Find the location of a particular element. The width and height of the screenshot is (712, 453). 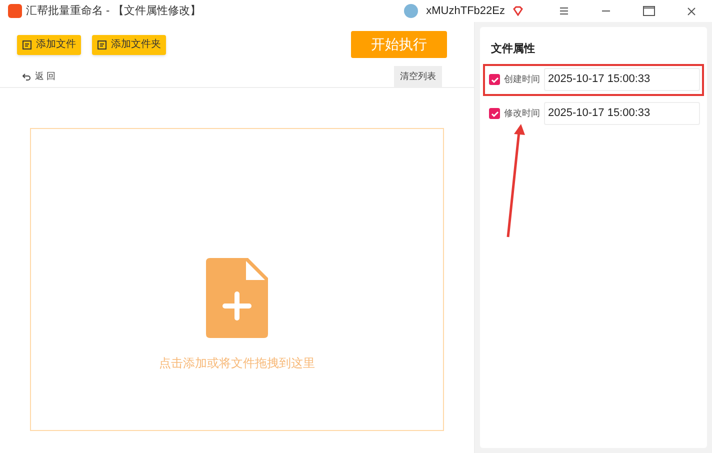

avatar-icon is located at coordinates (411, 11).